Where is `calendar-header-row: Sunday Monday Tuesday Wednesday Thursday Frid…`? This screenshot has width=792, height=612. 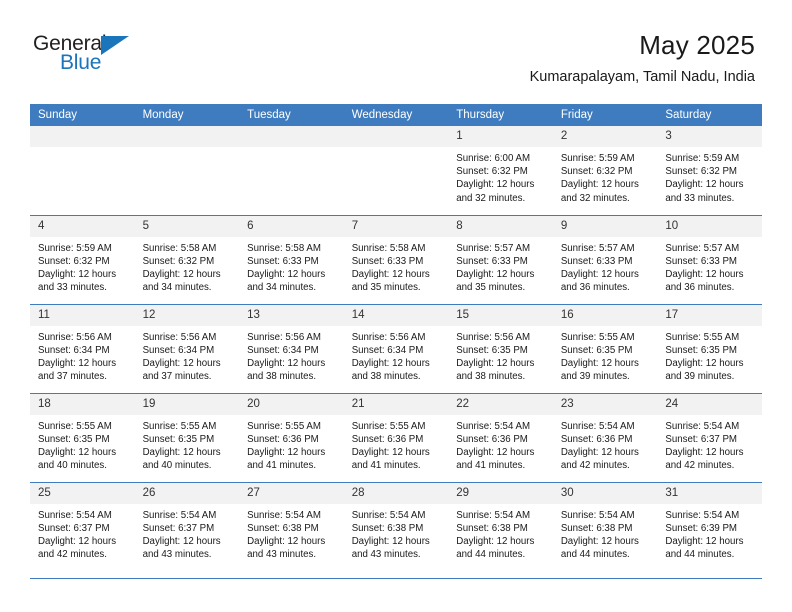
calendar-header-row: Sunday Monday Tuesday Wednesday Thursday Frid… is located at coordinates (396, 115).